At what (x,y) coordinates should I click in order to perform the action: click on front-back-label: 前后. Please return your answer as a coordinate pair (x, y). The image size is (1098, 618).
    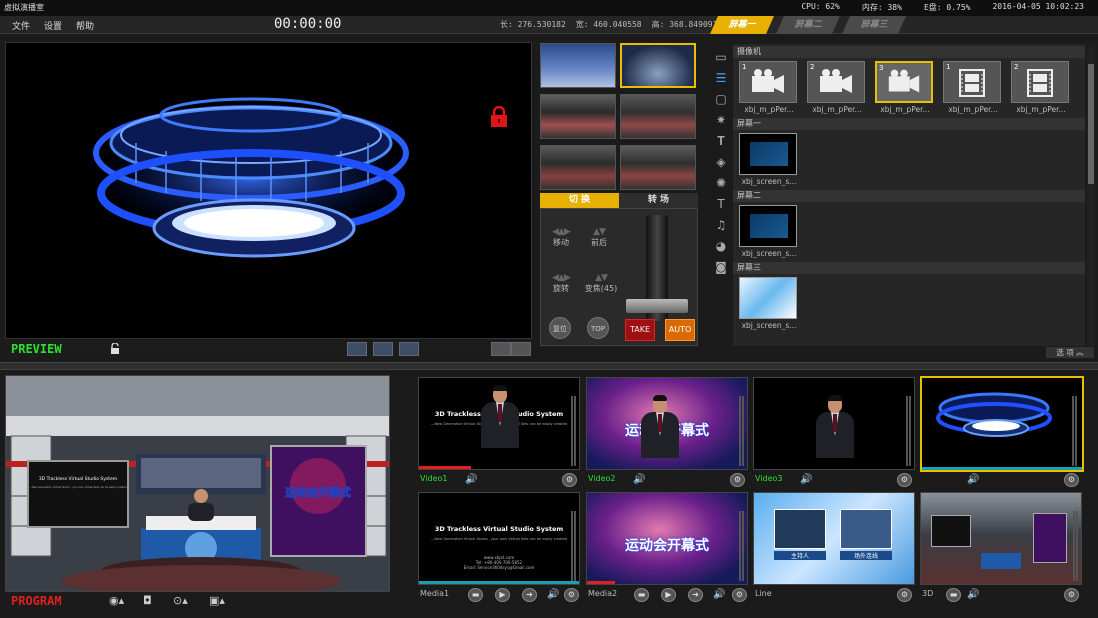
    Looking at the image, I should click on (599, 242).